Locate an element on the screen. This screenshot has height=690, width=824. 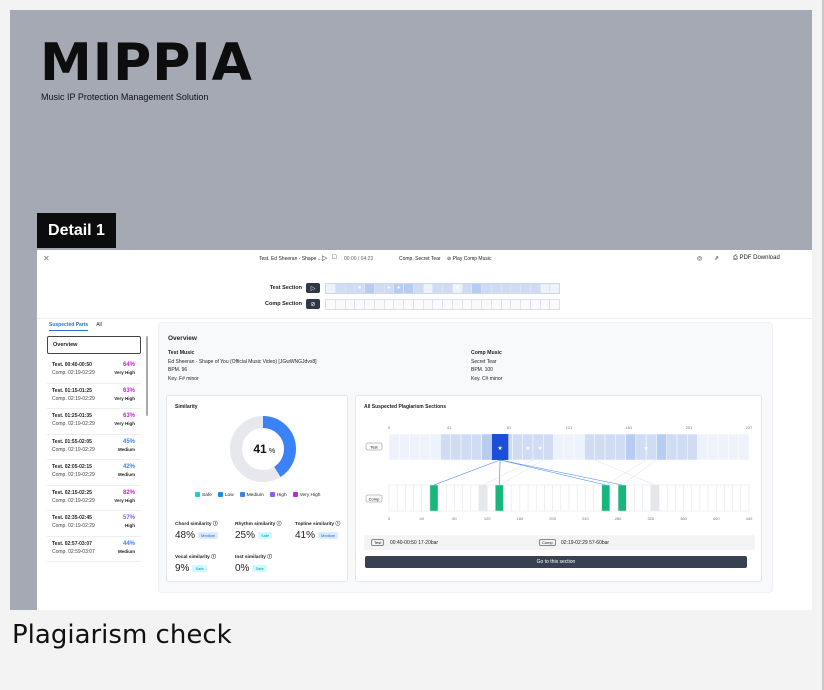
play-comp-link: ⊘ Play Comp Music is located at coordinates (469, 259).